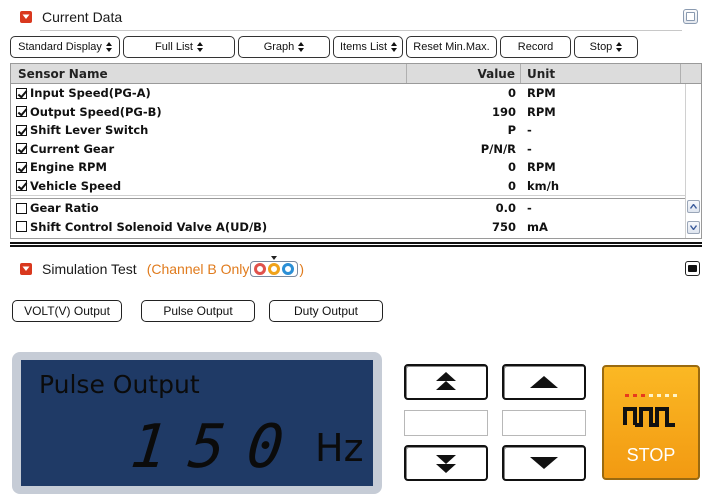  Describe the element at coordinates (96, 111) in the screenshot. I see `sensor-name: Output Speed(PG-B)` at that location.